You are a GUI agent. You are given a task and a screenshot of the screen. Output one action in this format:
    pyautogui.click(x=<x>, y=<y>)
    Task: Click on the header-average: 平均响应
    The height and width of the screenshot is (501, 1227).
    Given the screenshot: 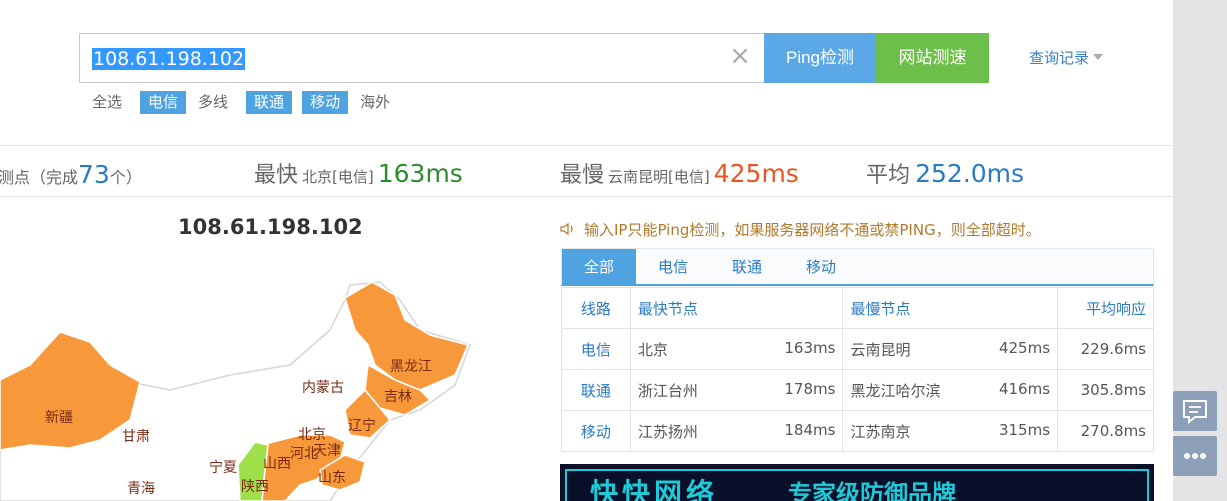 What is the action you would take?
    pyautogui.click(x=1105, y=308)
    